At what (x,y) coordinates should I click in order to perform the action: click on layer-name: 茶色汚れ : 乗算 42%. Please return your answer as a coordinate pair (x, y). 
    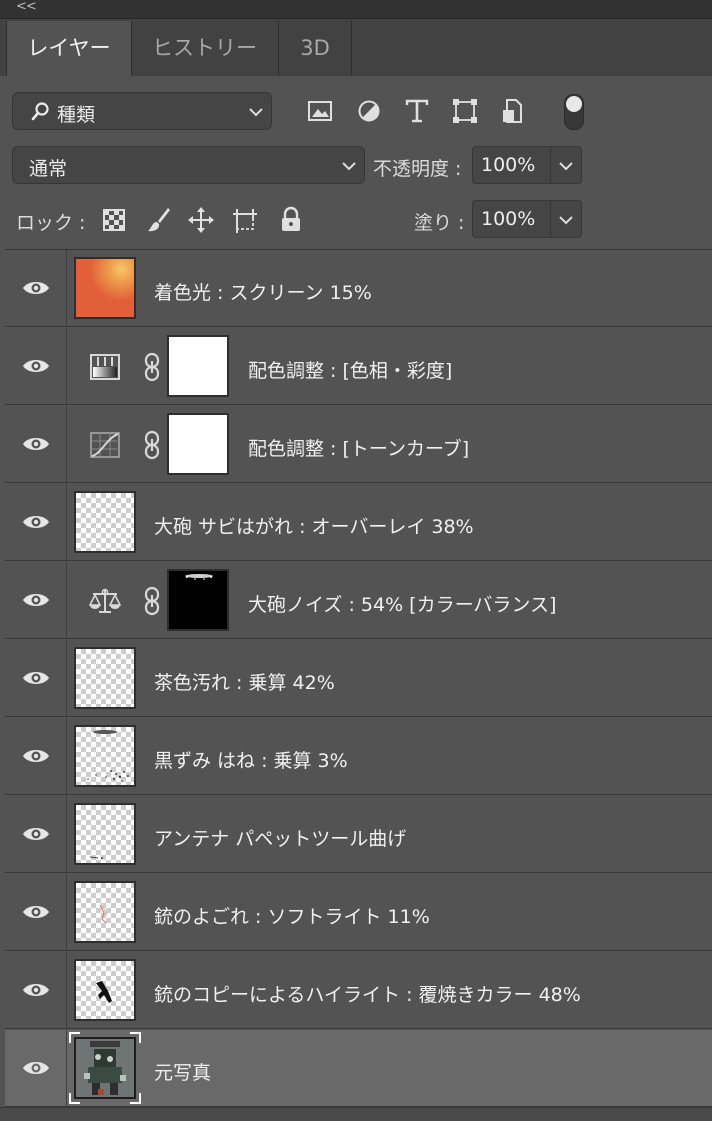
    Looking at the image, I should click on (244, 681).